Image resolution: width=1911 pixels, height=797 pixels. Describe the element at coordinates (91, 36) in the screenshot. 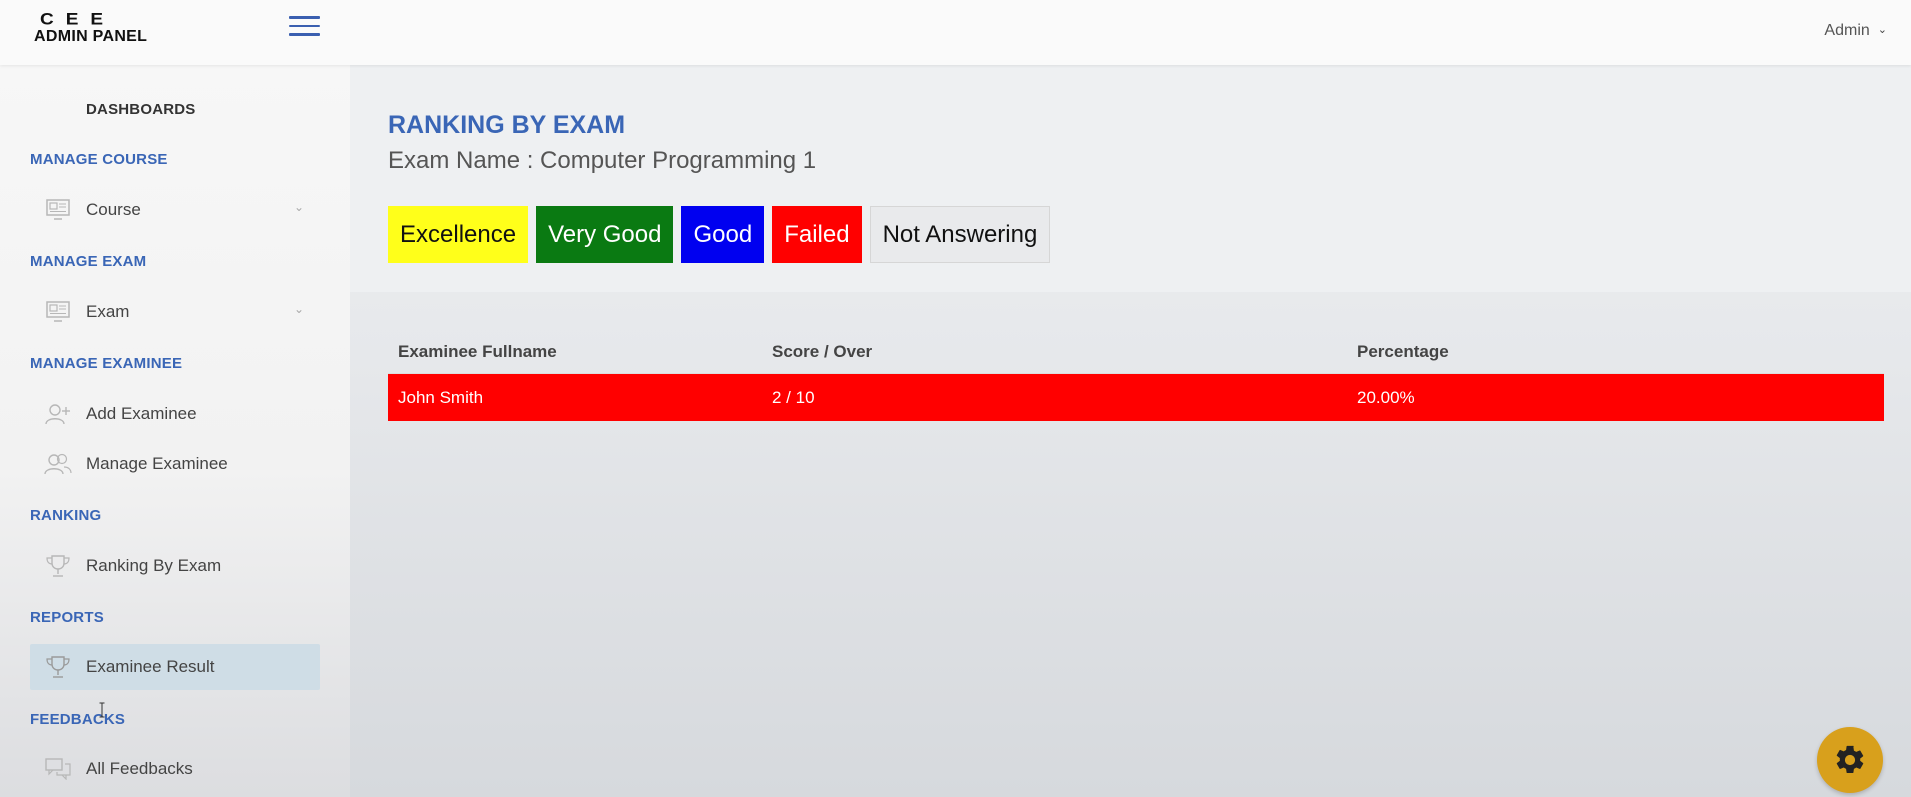

I see `logo-subtitle: ADMIN PANEL` at that location.